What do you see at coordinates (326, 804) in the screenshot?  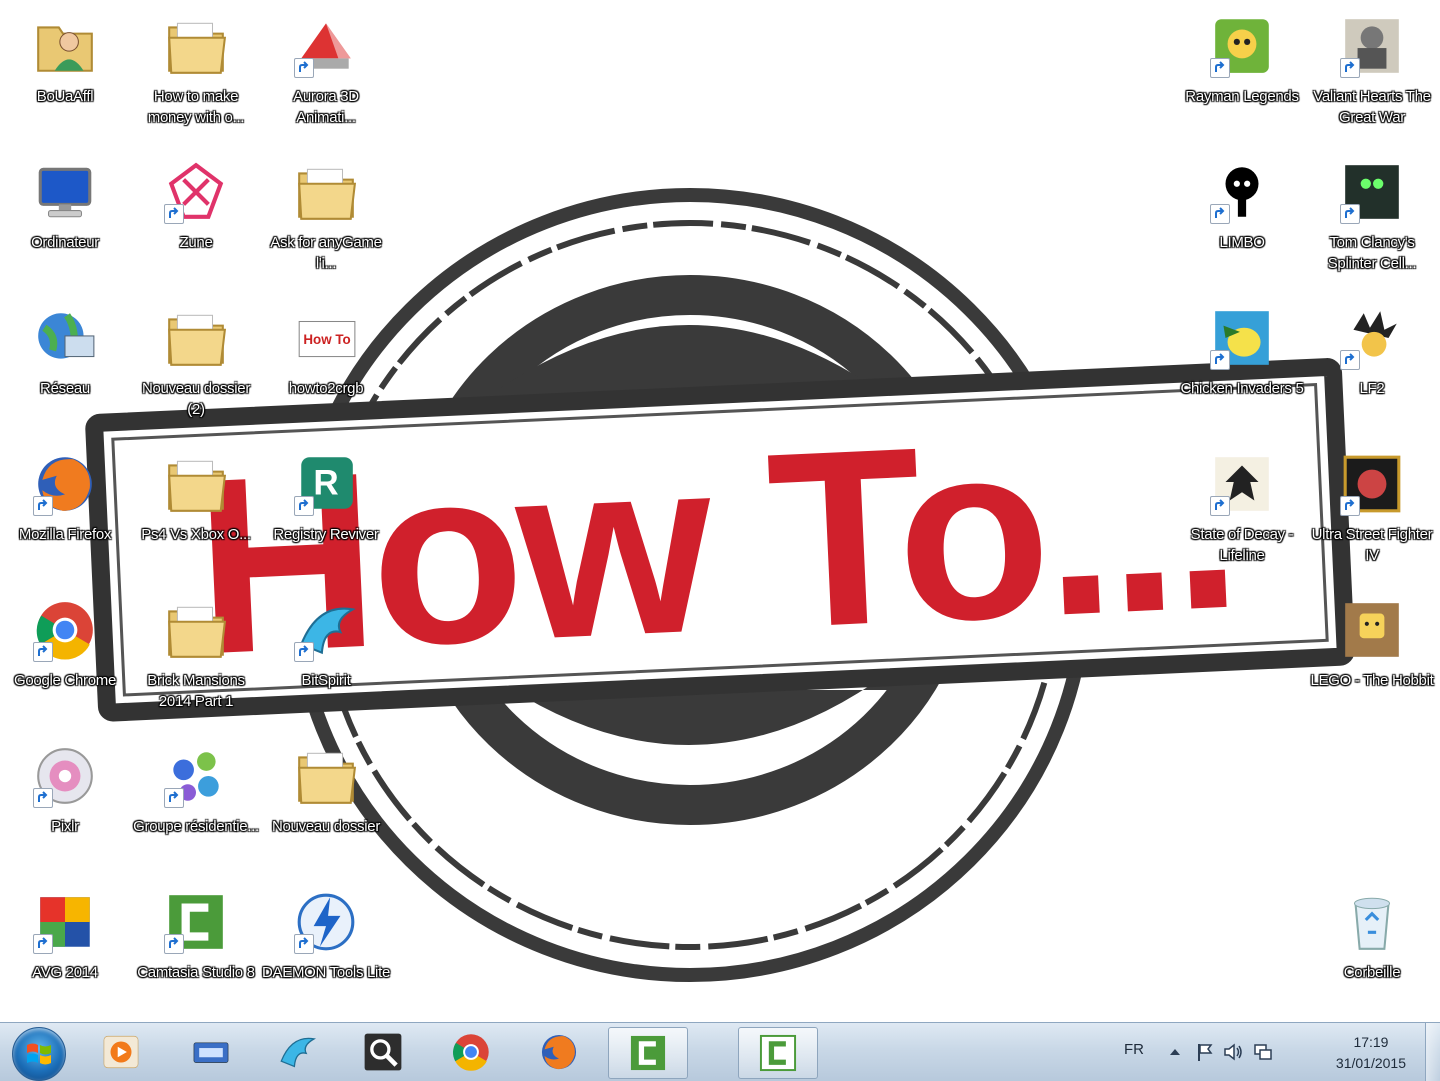 I see `desktop-icon: Nouveau dossier` at bounding box center [326, 804].